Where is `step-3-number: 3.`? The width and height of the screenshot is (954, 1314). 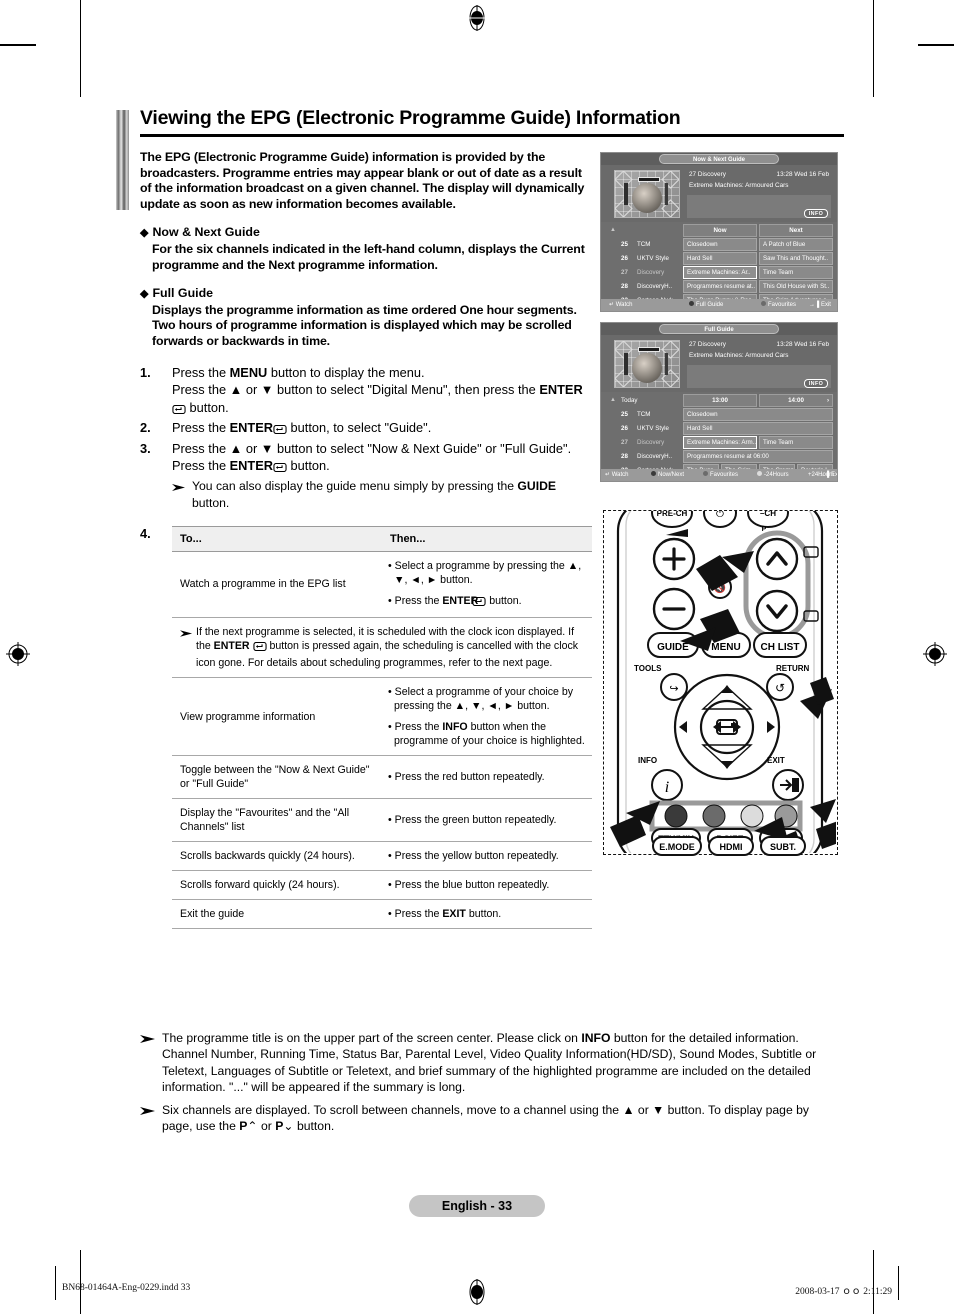 step-3-number: 3. is located at coordinates (145, 448).